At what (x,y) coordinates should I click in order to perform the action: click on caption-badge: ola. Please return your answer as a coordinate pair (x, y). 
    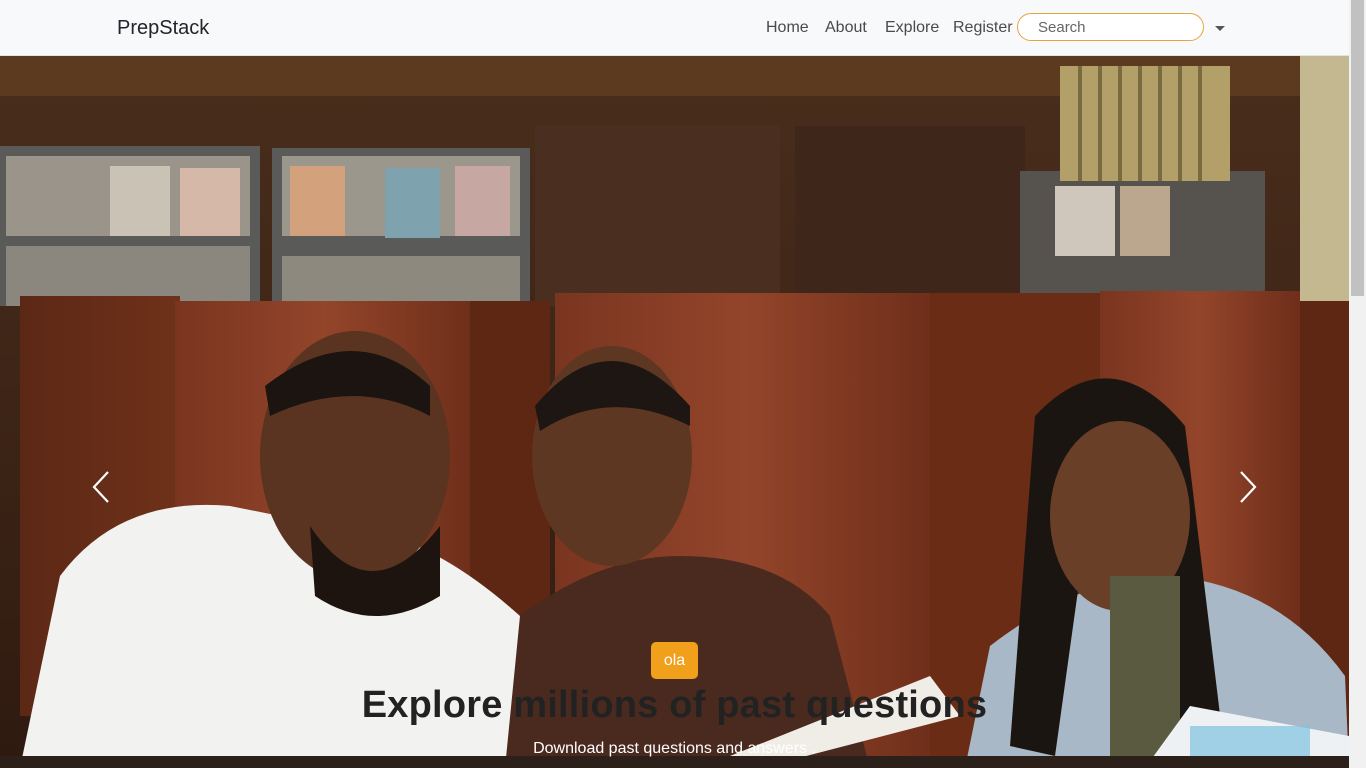
    Looking at the image, I should click on (674, 660).